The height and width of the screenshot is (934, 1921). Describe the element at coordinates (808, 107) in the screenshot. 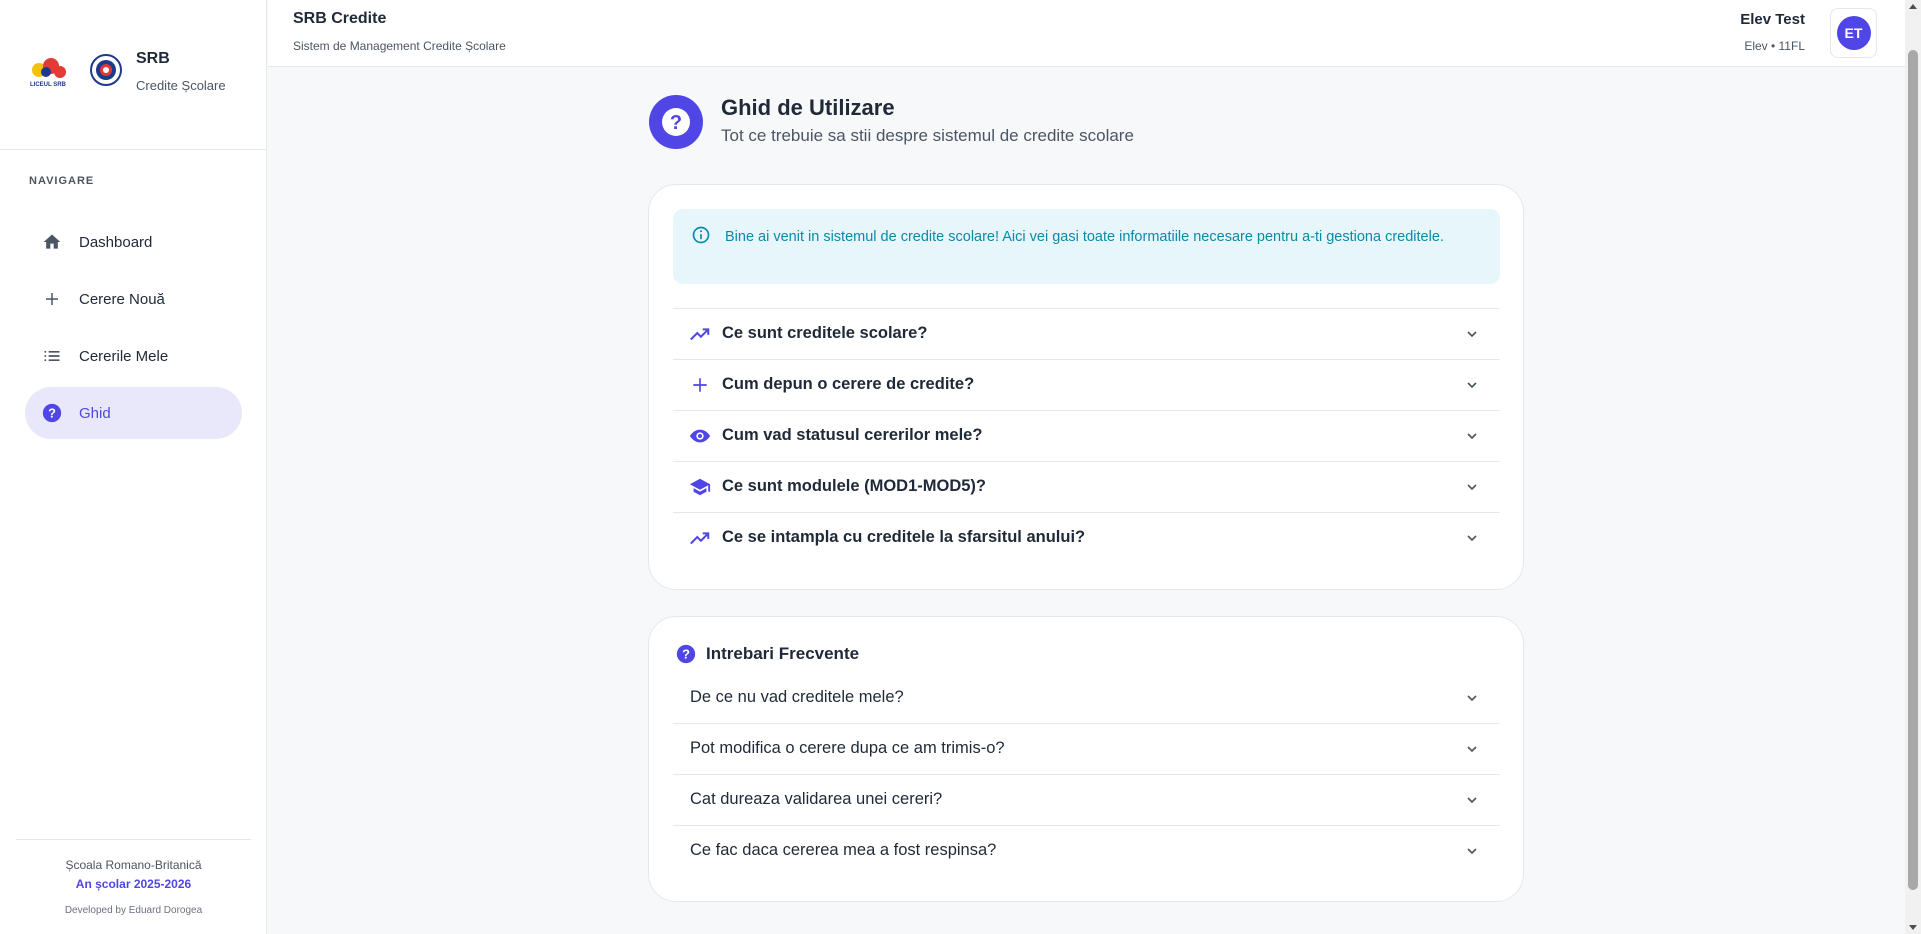

I see `page-title: Ghid de Utilizare` at that location.